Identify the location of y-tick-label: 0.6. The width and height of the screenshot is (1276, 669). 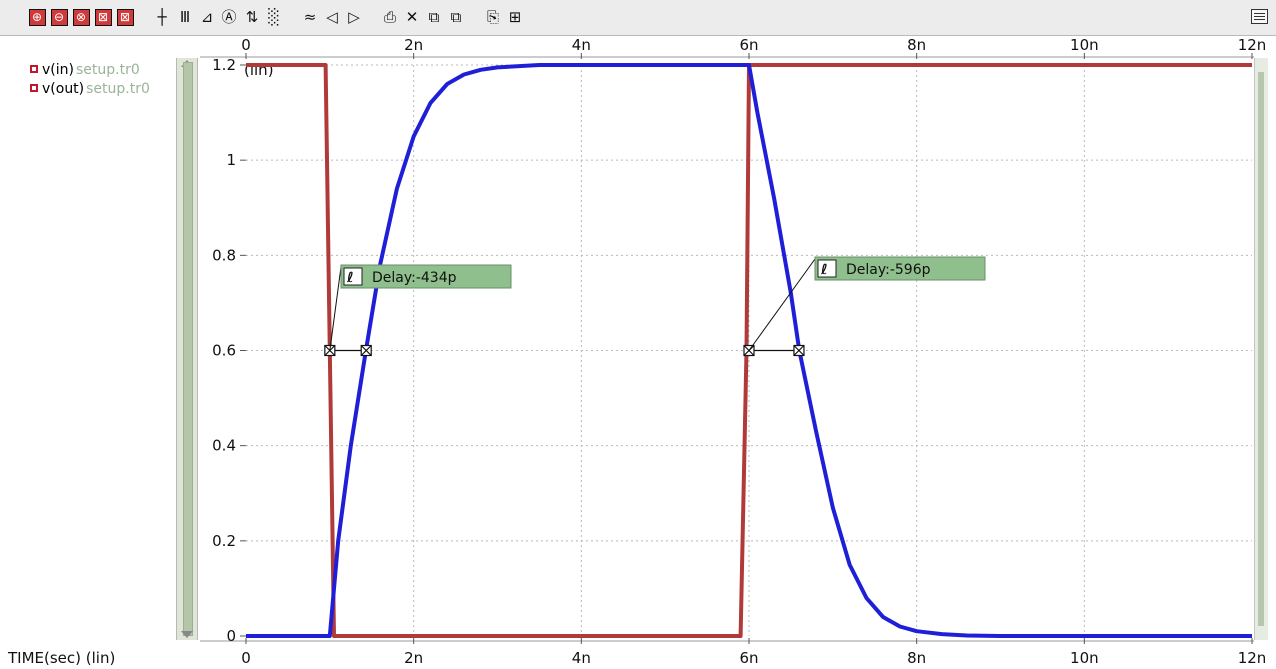
(224, 351).